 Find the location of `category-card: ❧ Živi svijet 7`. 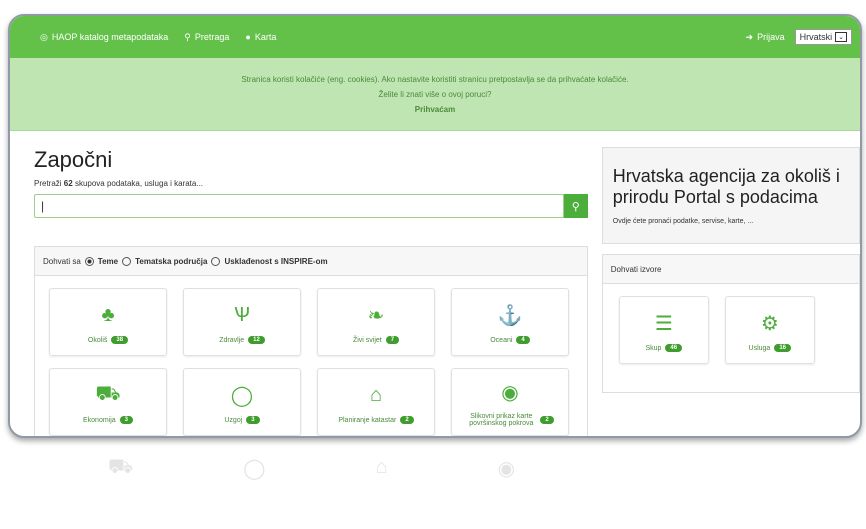

category-card: ❧ Živi svijet 7 is located at coordinates (376, 322).